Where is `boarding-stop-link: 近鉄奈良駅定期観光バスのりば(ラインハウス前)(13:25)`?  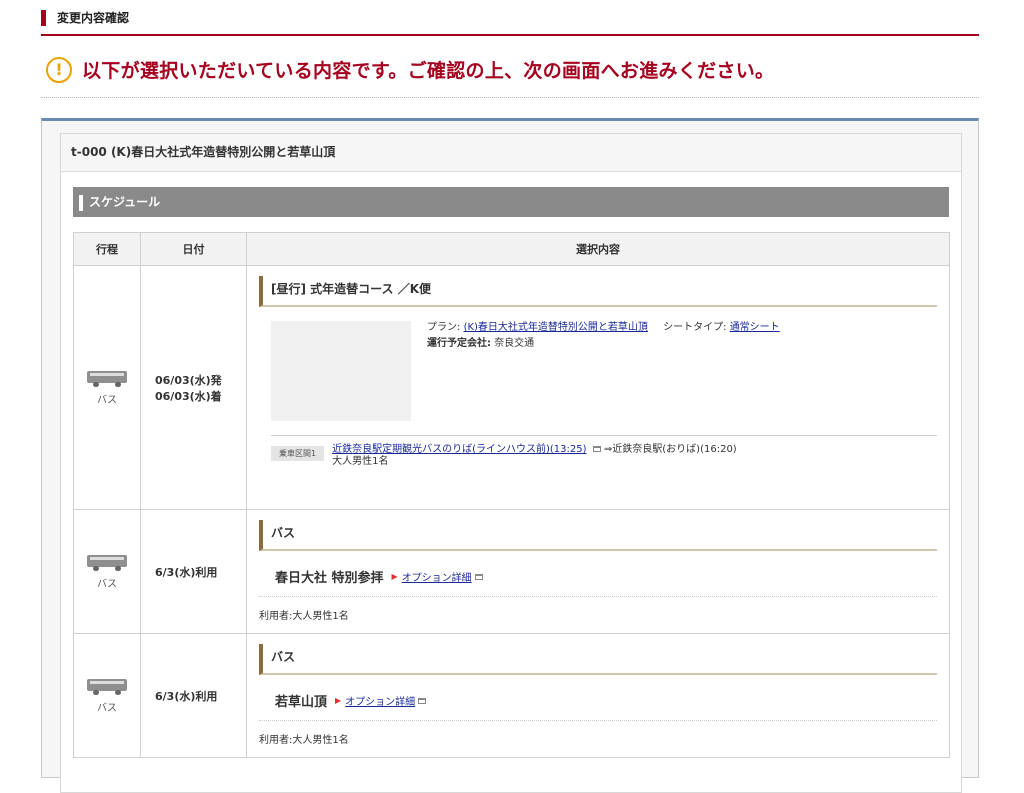 boarding-stop-link: 近鉄奈良駅定期観光バスのりば(ラインハウス前)(13:25) is located at coordinates (459, 449).